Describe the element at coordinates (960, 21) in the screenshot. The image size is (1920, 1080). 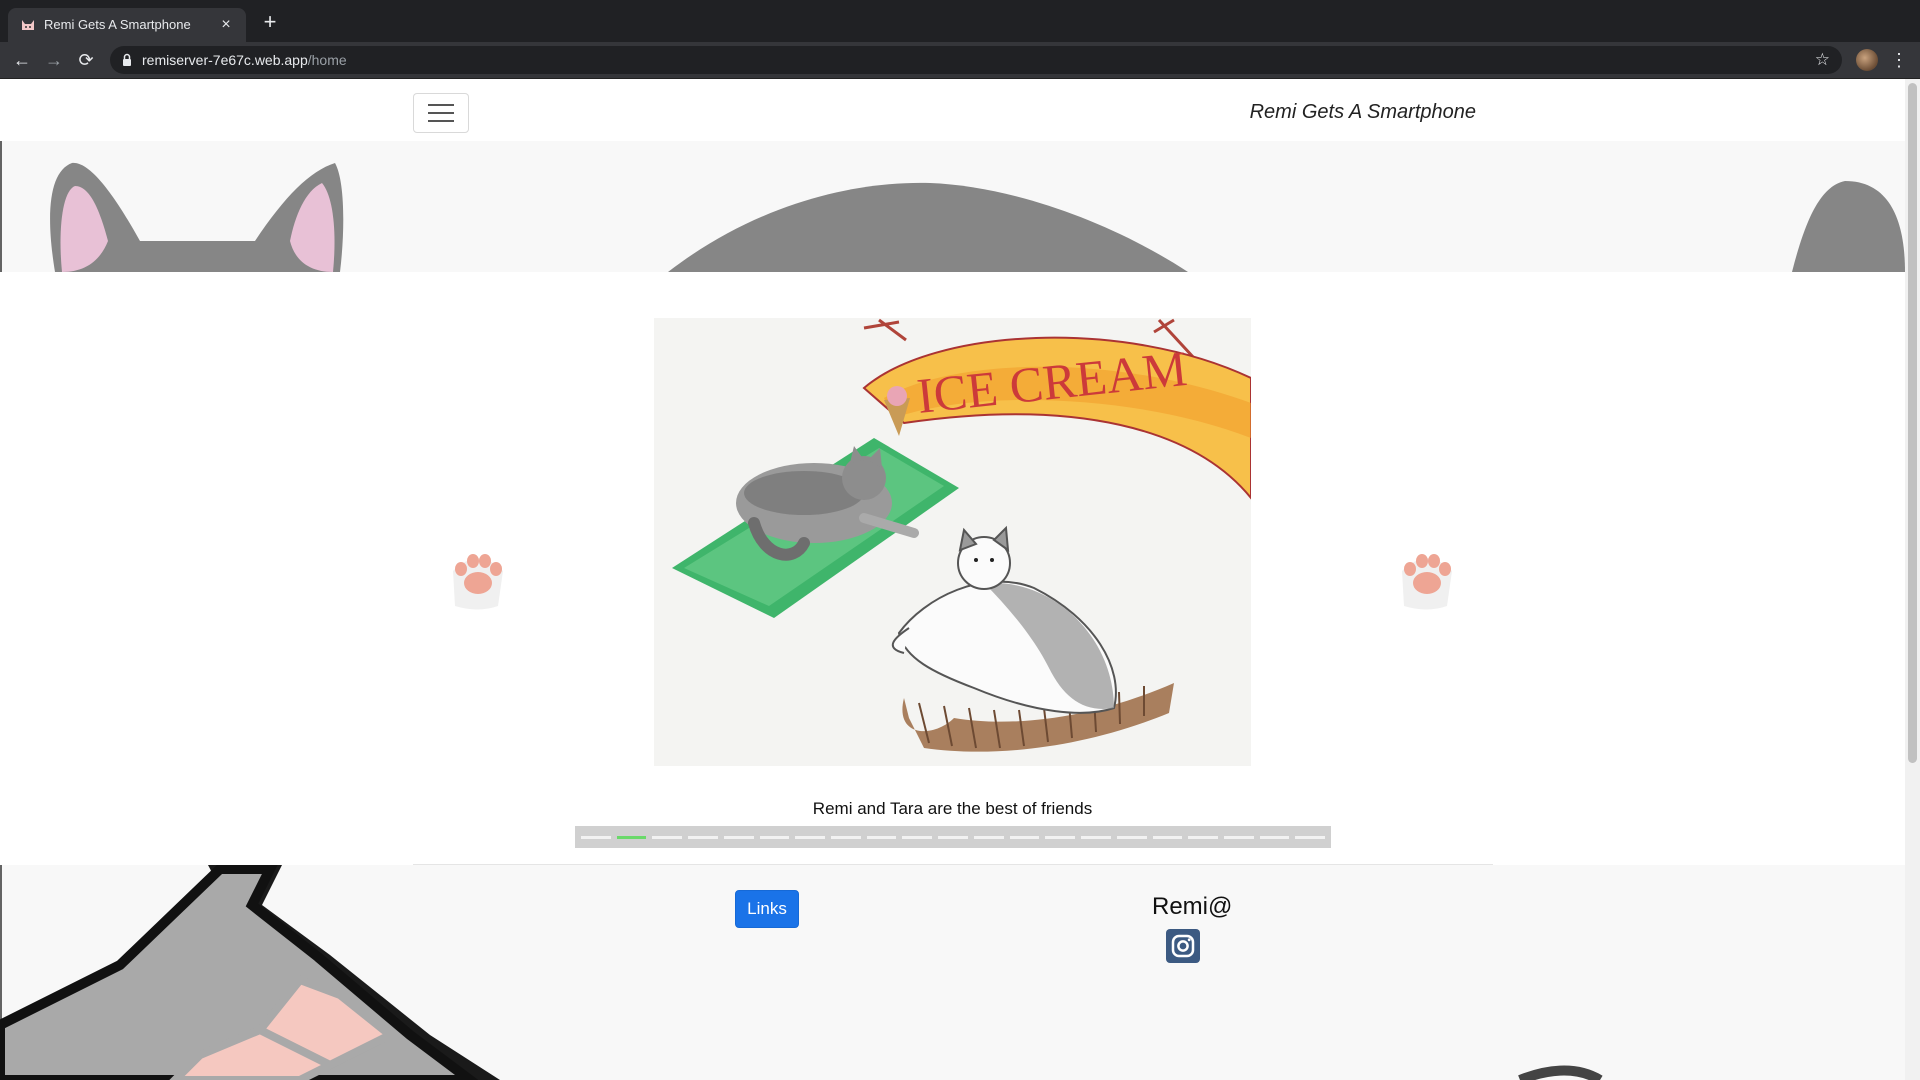
I see `browser-tab-strip: Remi Gets A Smartphone × +` at that location.